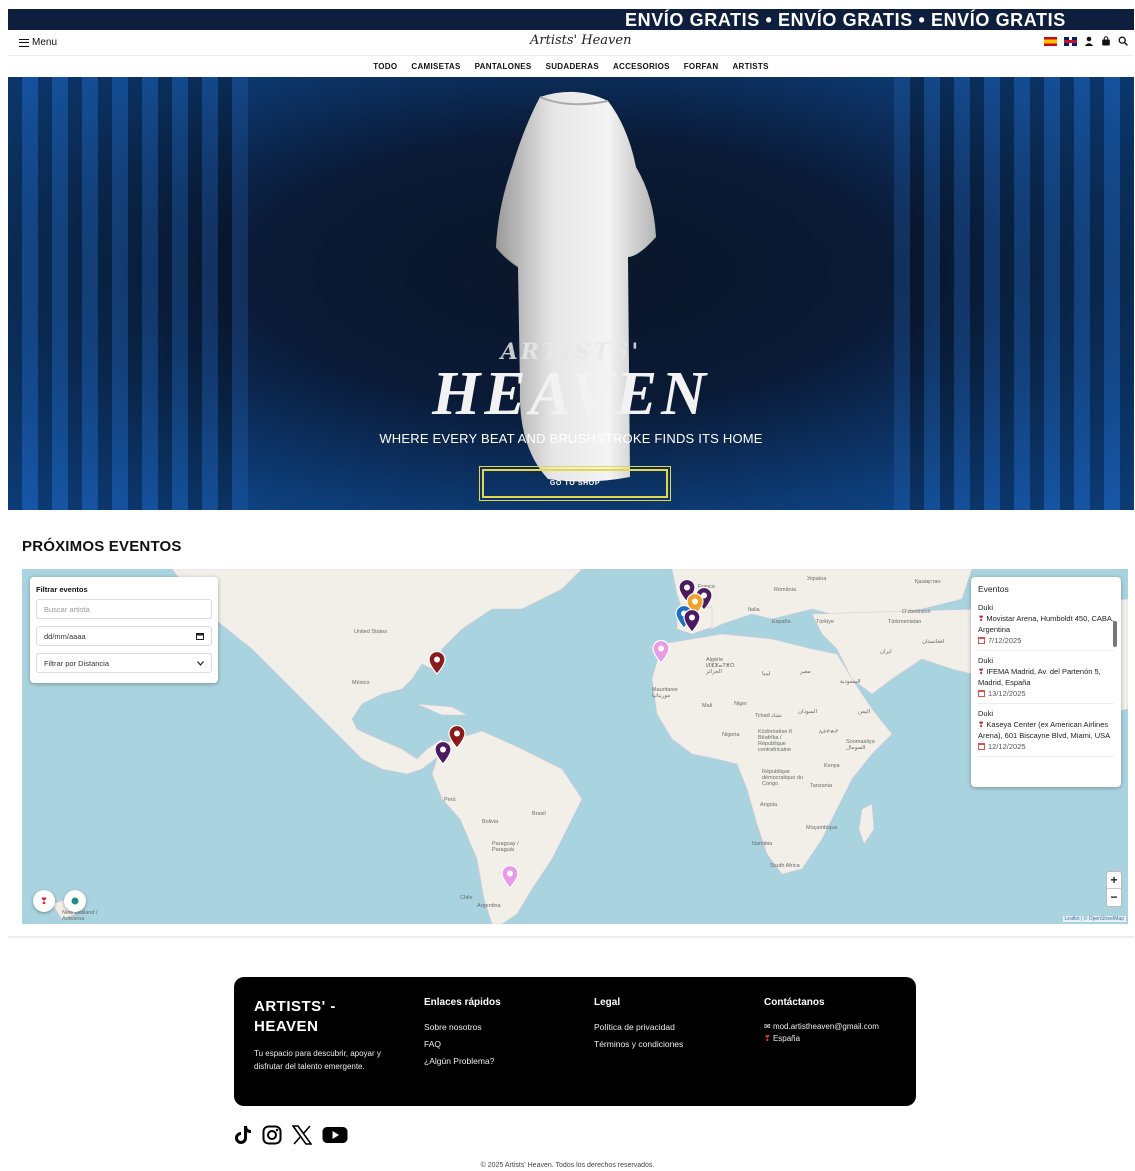  What do you see at coordinates (1005, 640) in the screenshot?
I see `event-date: 7/12/2025` at bounding box center [1005, 640].